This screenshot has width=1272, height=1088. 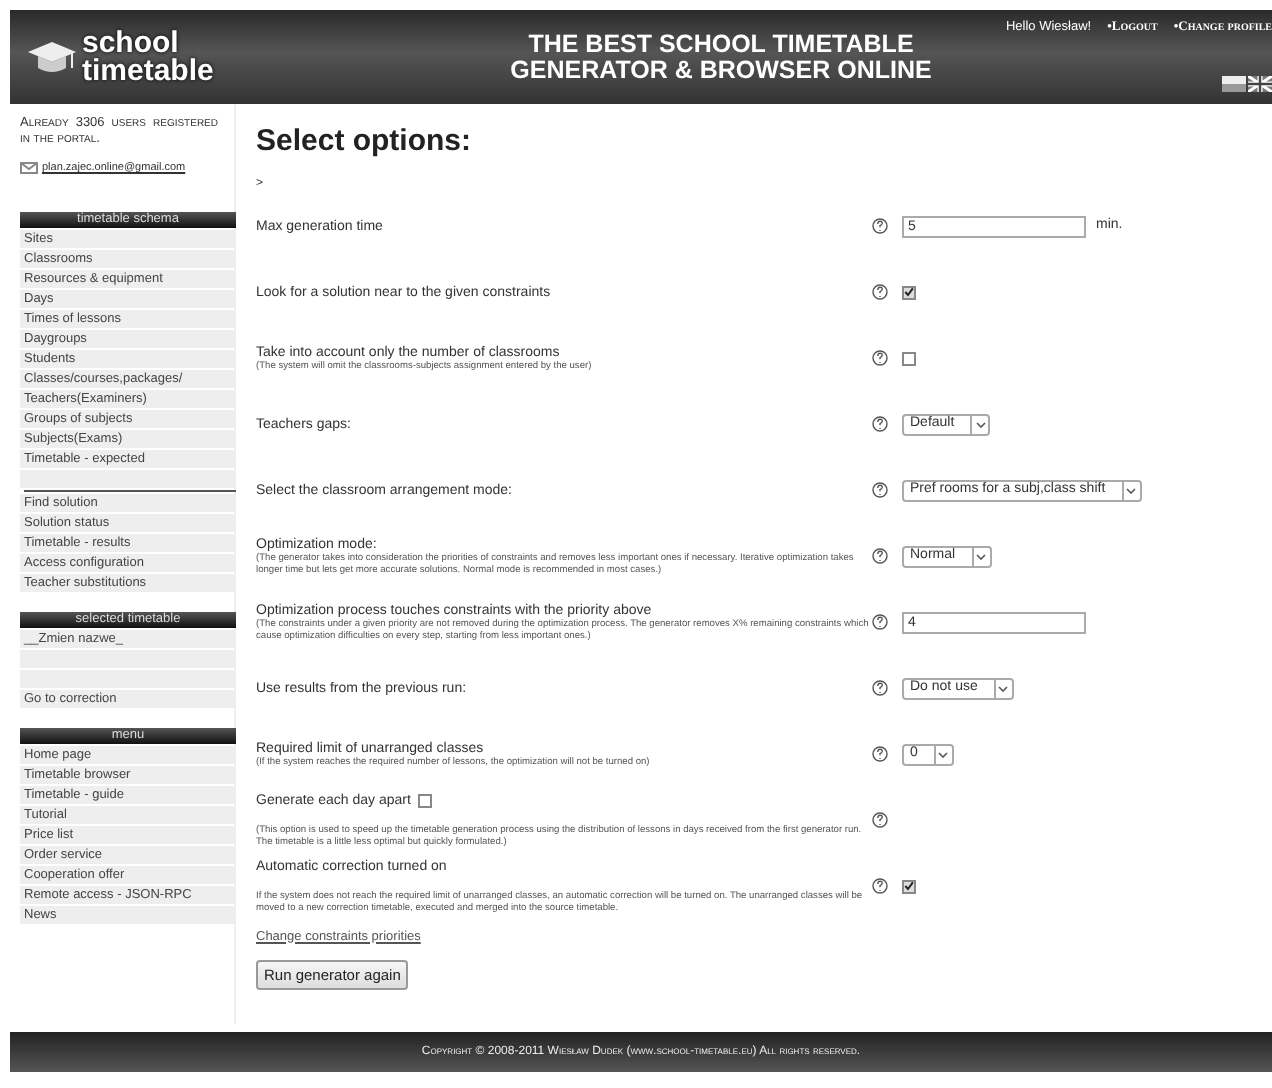 What do you see at coordinates (130, 43) in the screenshot?
I see `logo-text: school` at bounding box center [130, 43].